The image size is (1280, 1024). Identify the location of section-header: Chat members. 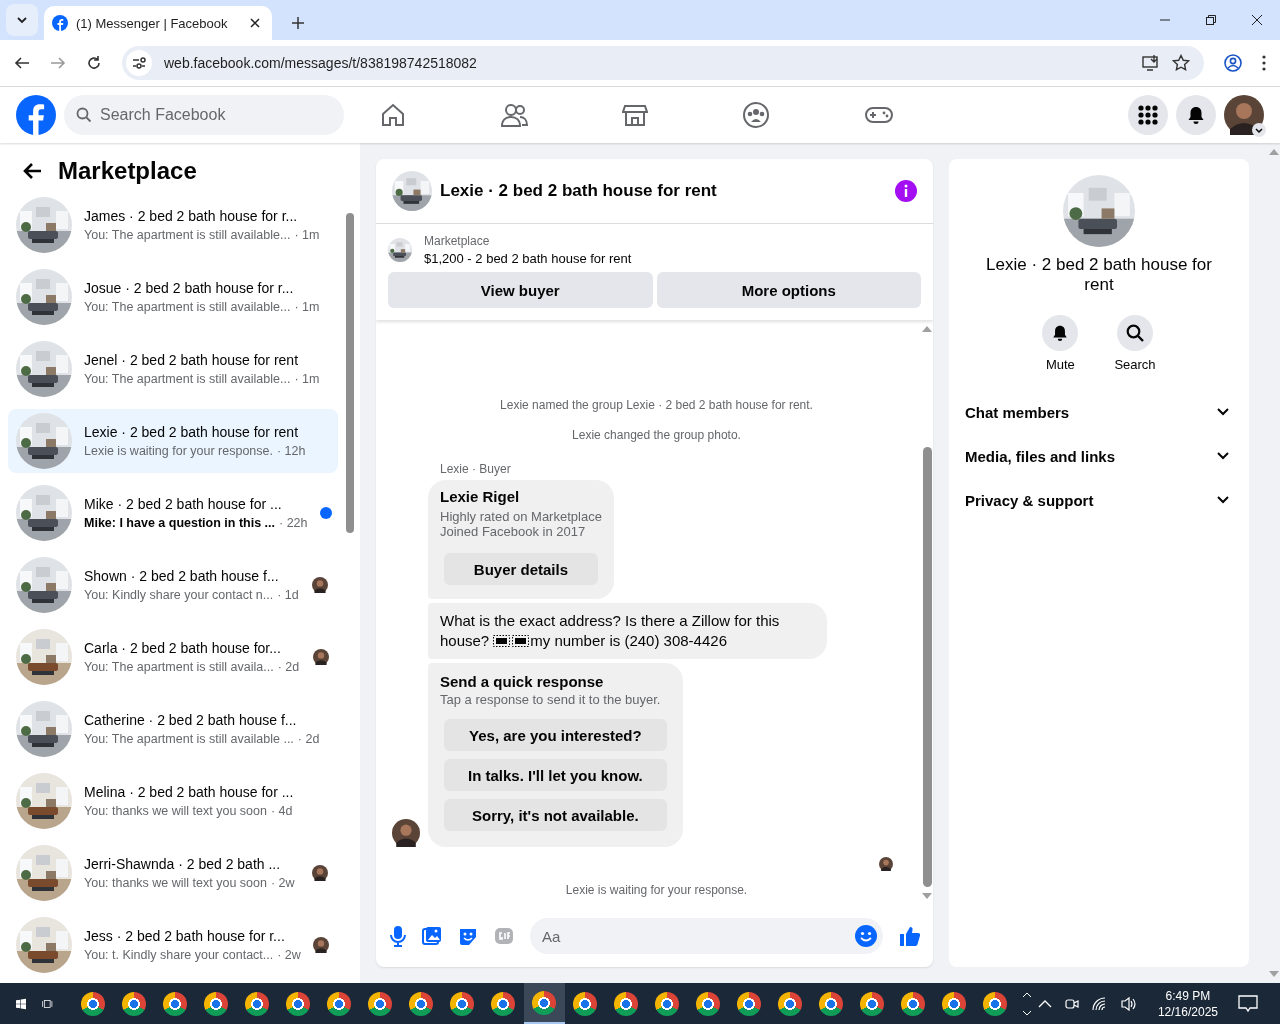
(1099, 412).